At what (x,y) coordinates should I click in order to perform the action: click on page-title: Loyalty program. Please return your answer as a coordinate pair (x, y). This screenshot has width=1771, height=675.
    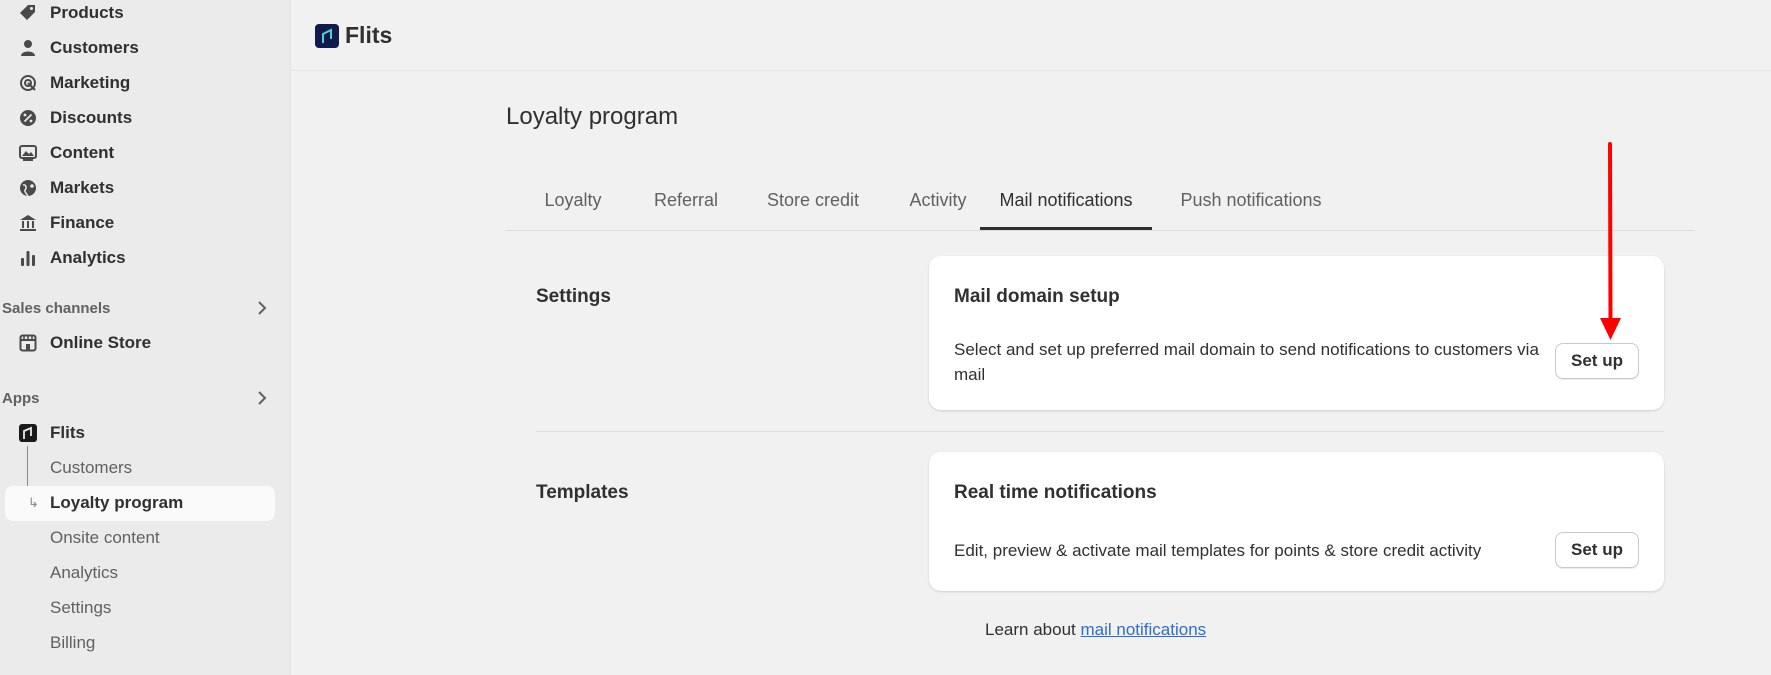
    Looking at the image, I should click on (592, 116).